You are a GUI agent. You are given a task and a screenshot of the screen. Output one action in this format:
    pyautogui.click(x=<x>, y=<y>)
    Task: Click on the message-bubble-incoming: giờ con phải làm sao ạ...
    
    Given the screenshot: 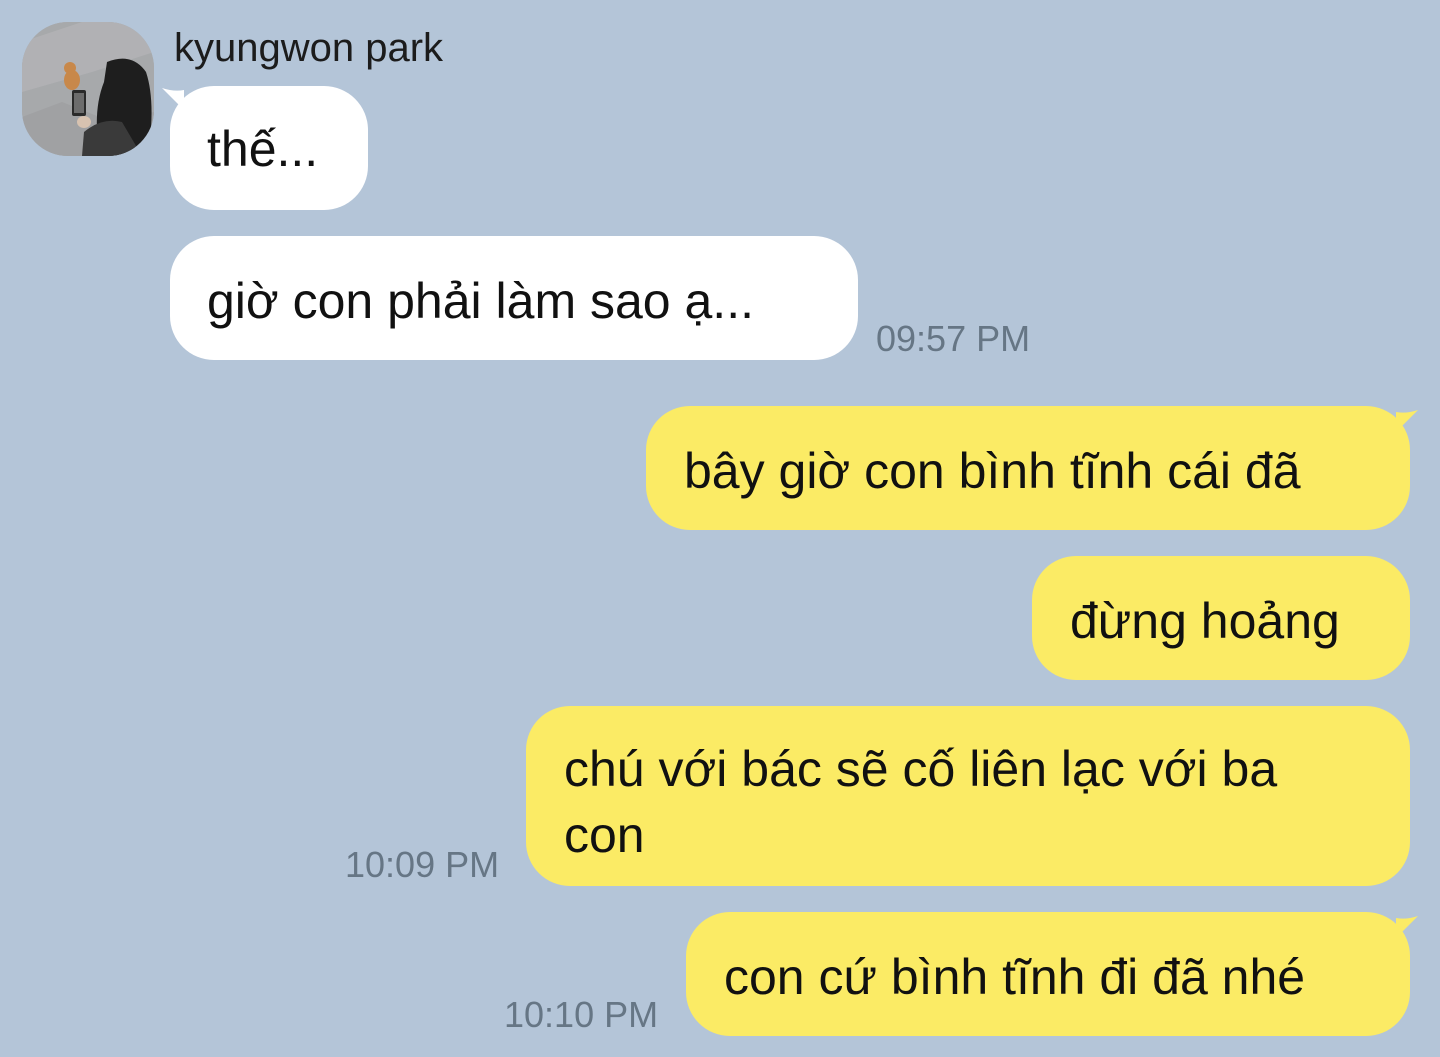 What is the action you would take?
    pyautogui.click(x=514, y=298)
    